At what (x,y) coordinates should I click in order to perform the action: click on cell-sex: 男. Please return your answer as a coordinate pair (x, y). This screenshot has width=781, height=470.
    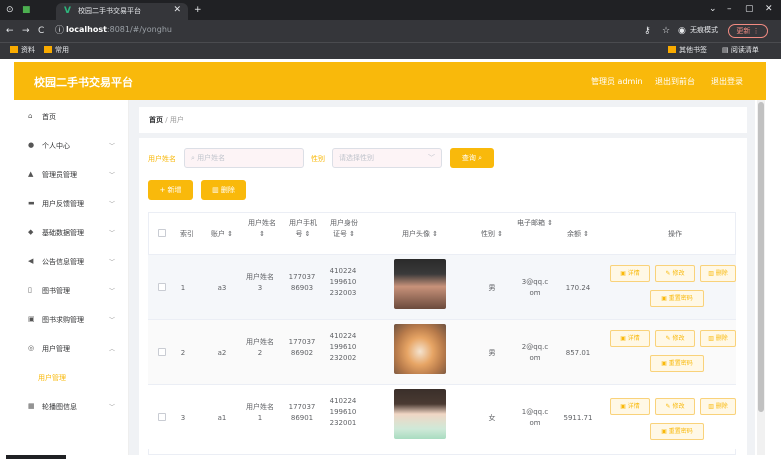
    Looking at the image, I should click on (492, 288).